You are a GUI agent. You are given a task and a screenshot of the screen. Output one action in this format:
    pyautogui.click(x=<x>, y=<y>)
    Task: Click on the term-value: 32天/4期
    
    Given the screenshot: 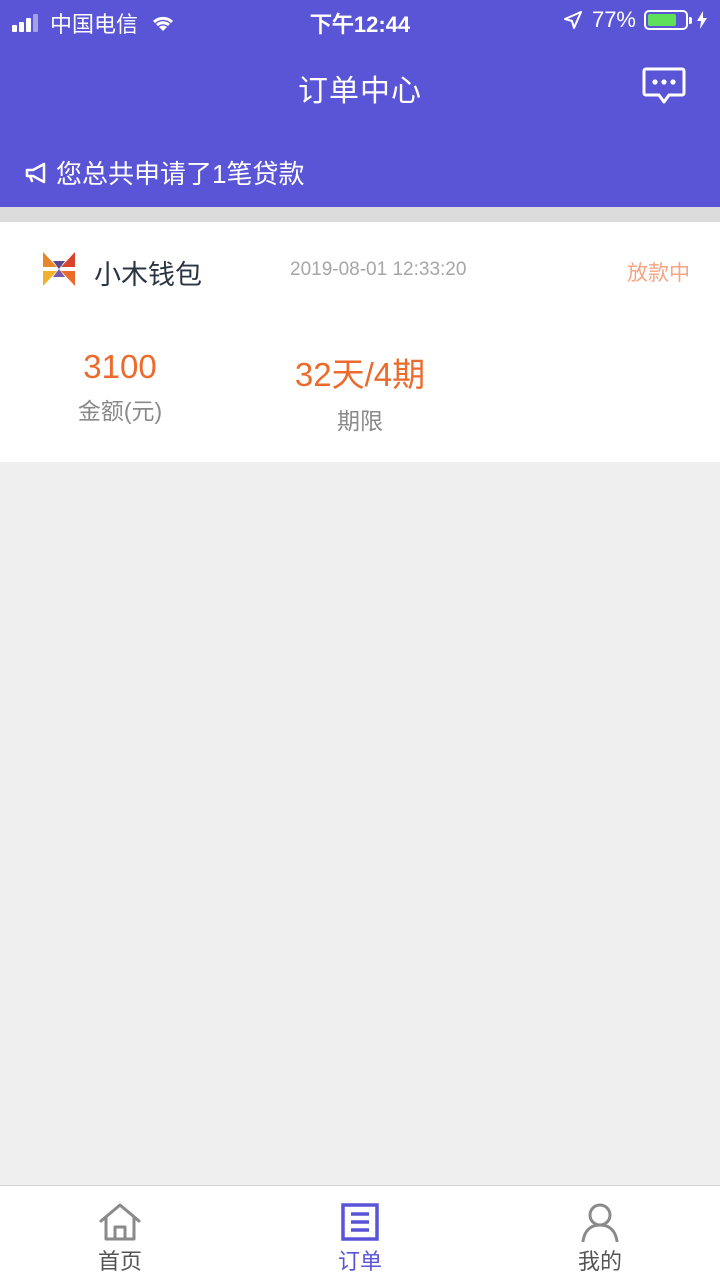 What is the action you would take?
    pyautogui.click(x=360, y=374)
    